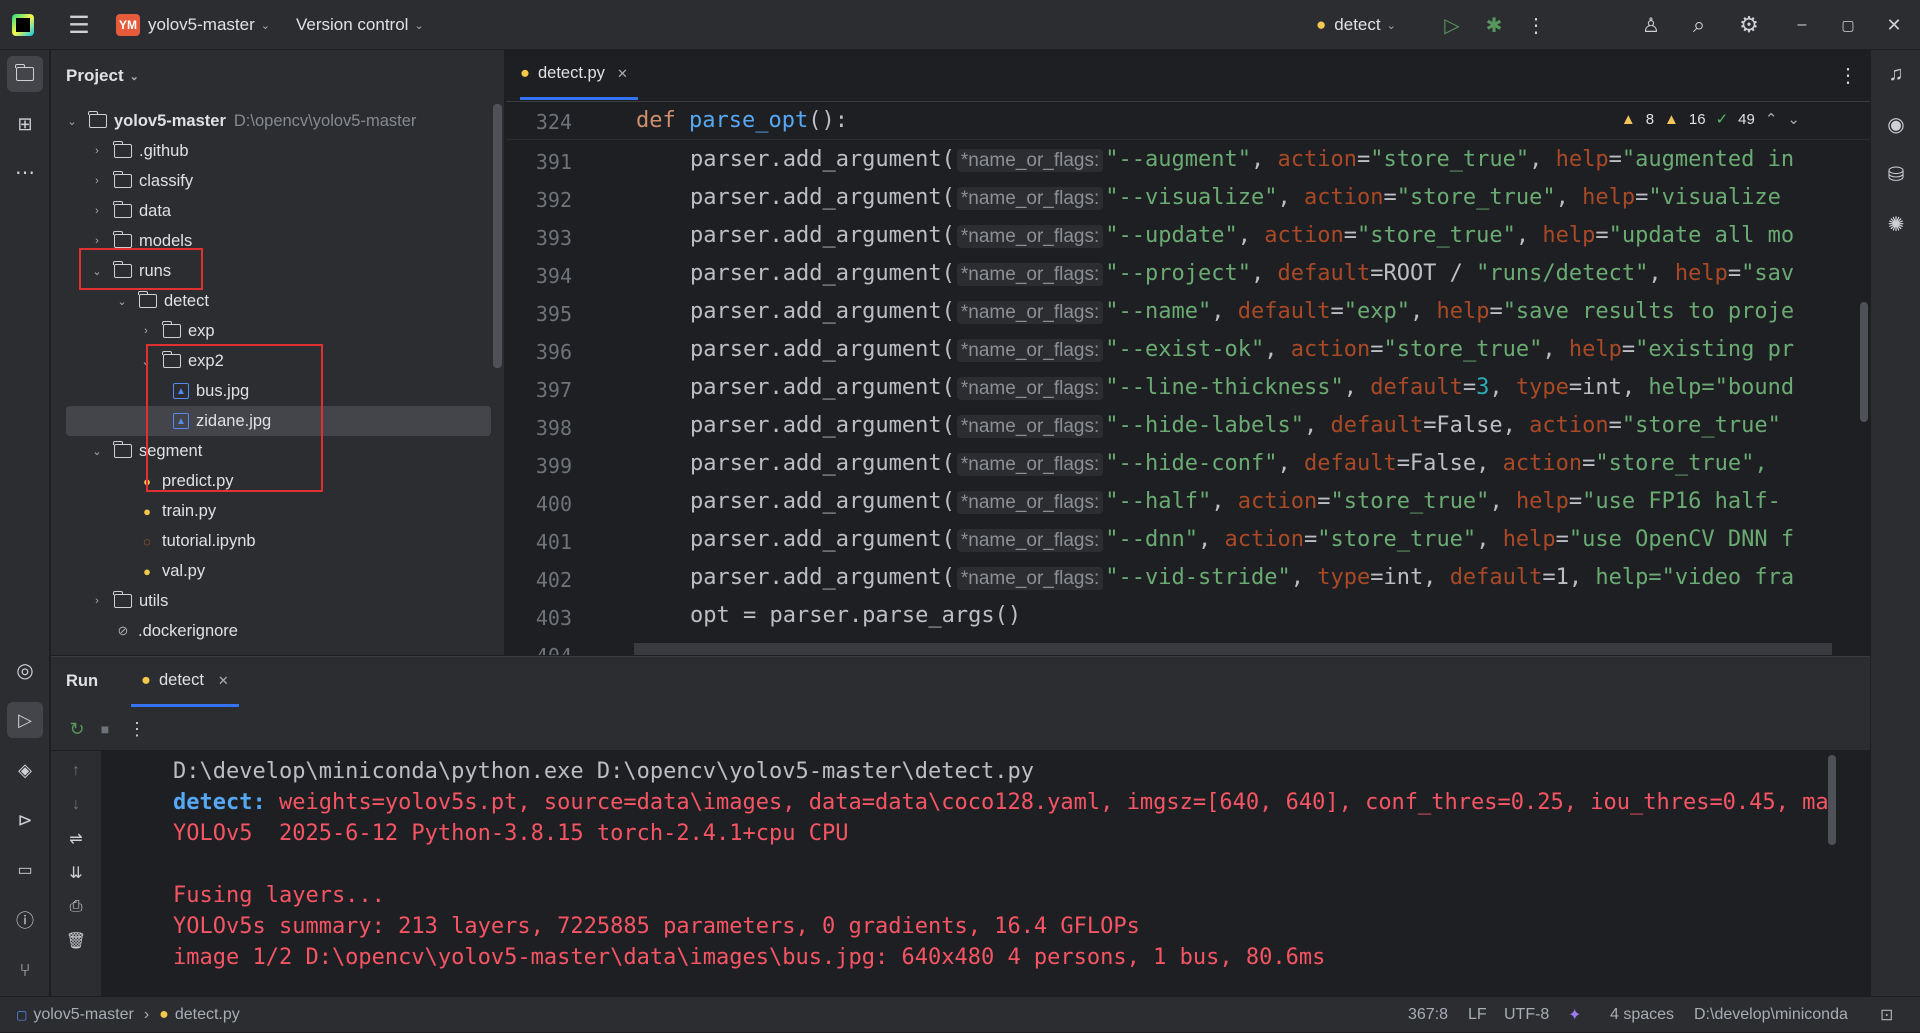 The width and height of the screenshot is (1920, 1033). Describe the element at coordinates (25, 523) in the screenshot. I see `left-tool-strip: ⊞ ⋯ ◎ ▷ ◈ ⊳ ▭ ⓘ ⑂` at that location.